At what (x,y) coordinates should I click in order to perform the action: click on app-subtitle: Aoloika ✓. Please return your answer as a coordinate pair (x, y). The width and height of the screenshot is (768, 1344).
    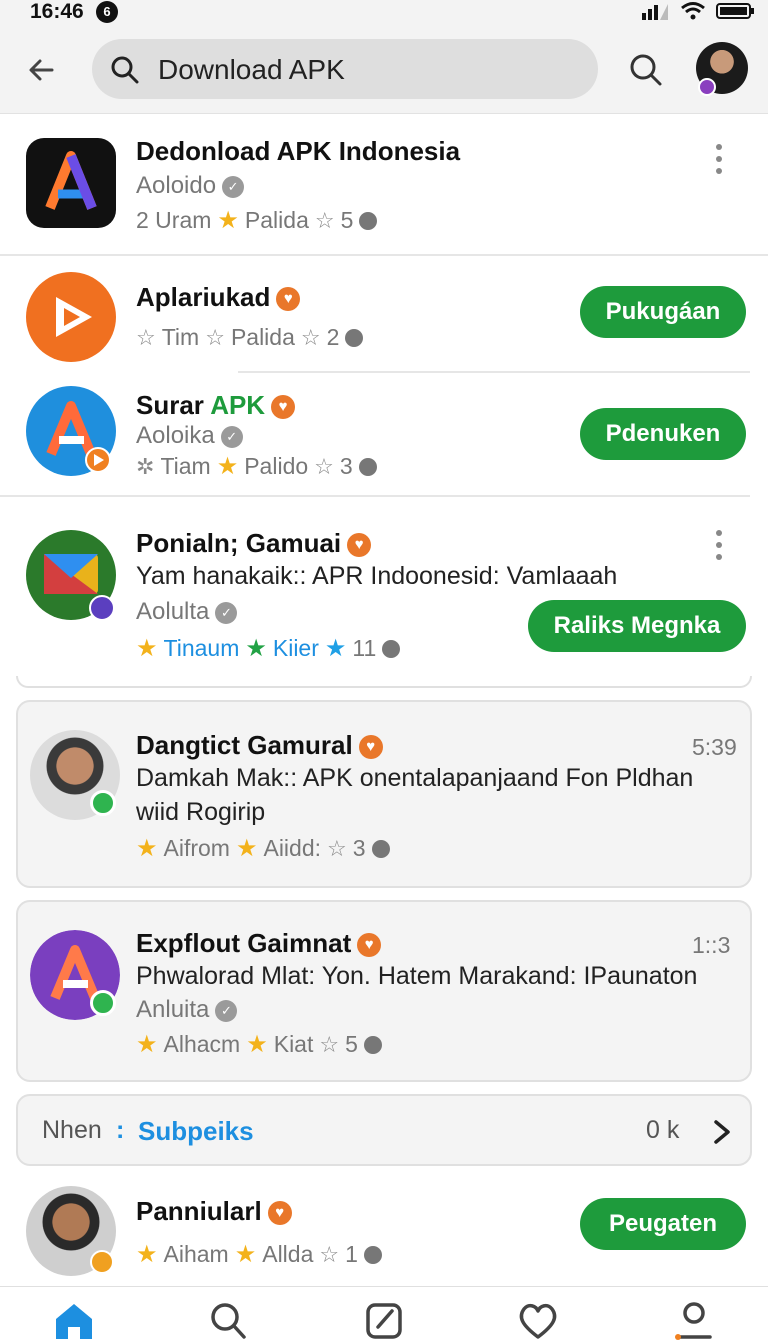
    Looking at the image, I should click on (189, 436).